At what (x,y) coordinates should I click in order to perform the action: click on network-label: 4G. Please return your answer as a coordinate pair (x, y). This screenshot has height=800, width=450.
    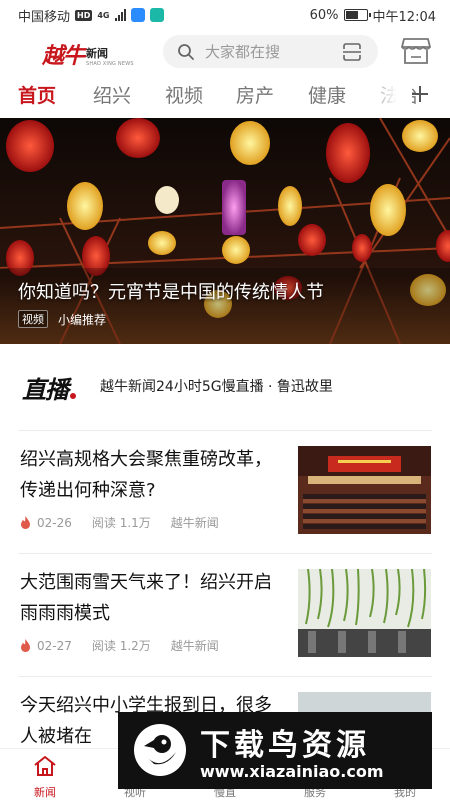
    Looking at the image, I should click on (103, 15).